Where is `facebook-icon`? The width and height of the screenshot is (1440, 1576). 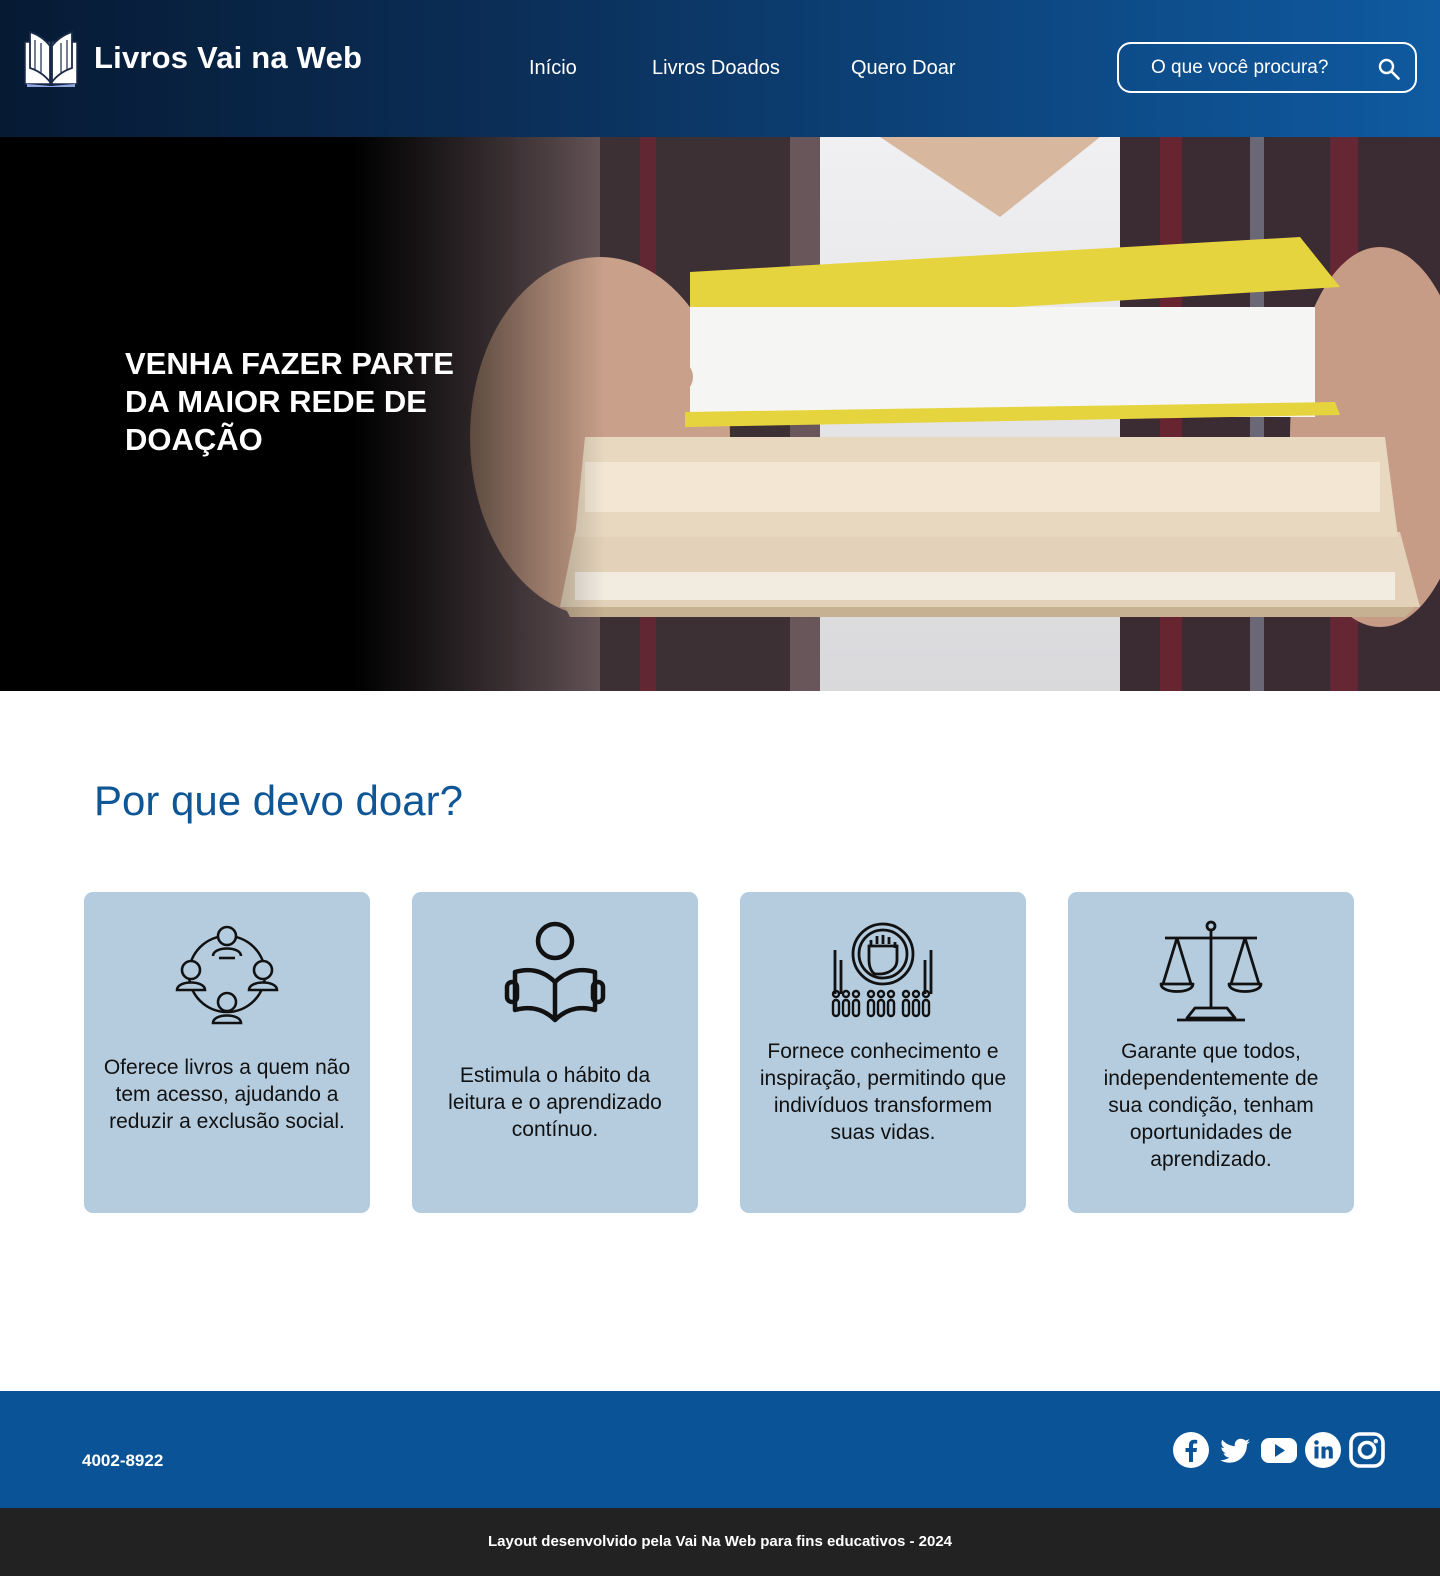 facebook-icon is located at coordinates (1191, 1450).